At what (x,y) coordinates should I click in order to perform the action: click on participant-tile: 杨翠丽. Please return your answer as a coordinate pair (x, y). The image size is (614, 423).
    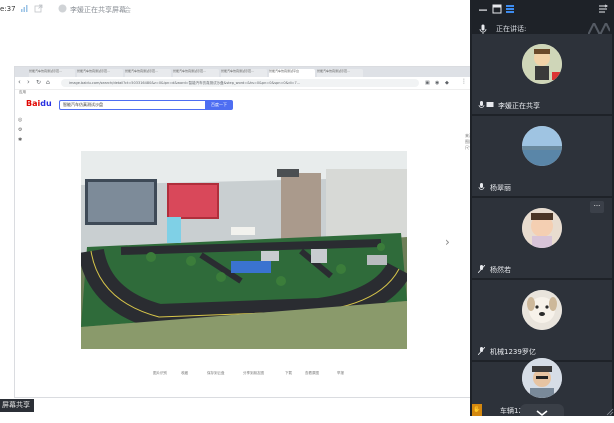
    Looking at the image, I should click on (542, 156).